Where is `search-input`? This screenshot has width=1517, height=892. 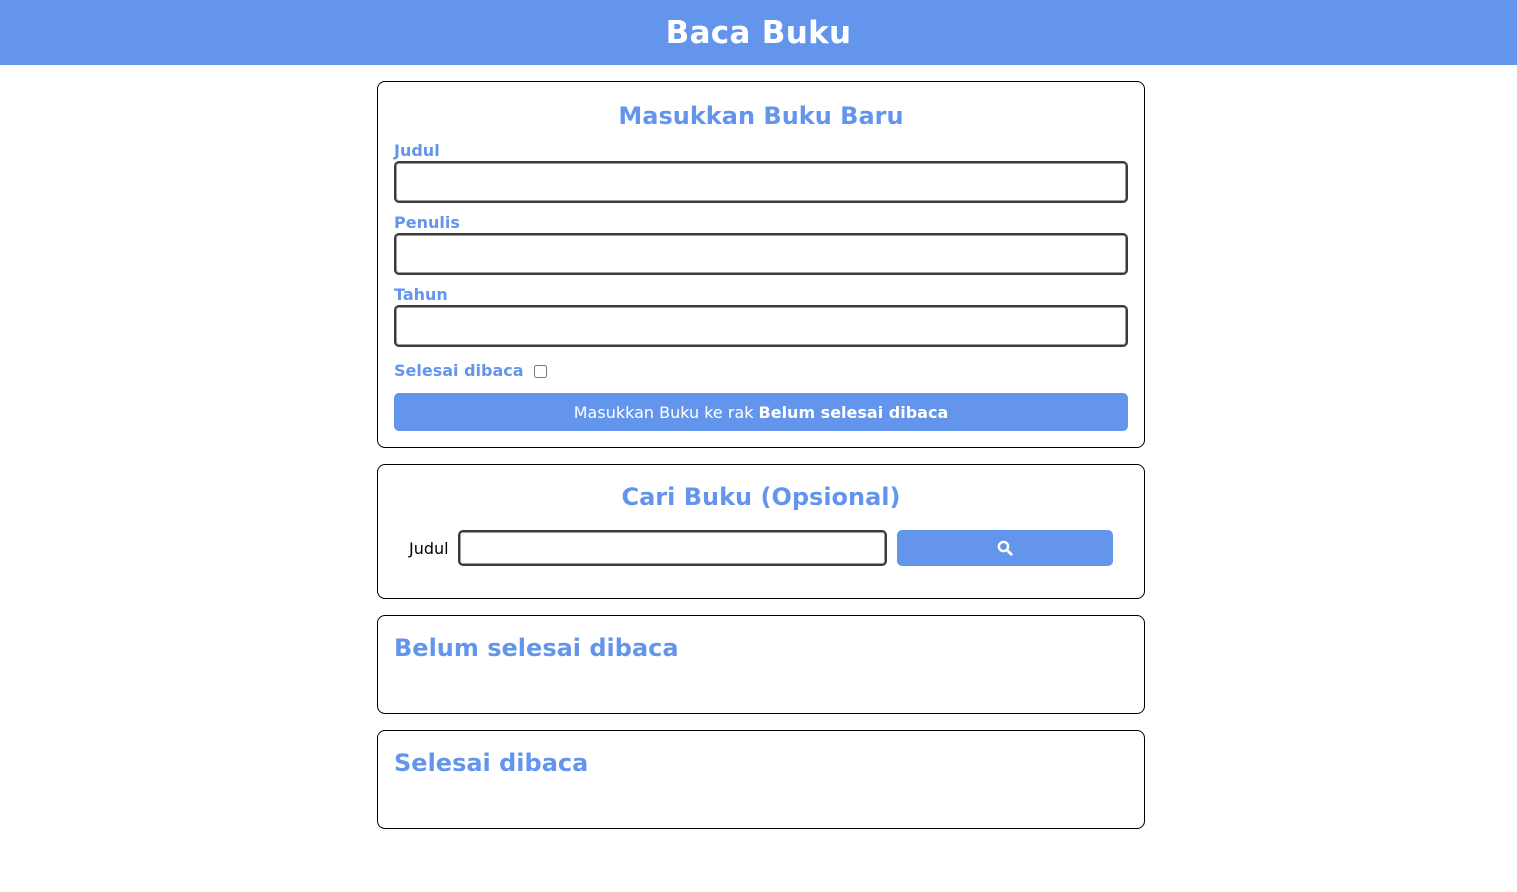 search-input is located at coordinates (672, 548).